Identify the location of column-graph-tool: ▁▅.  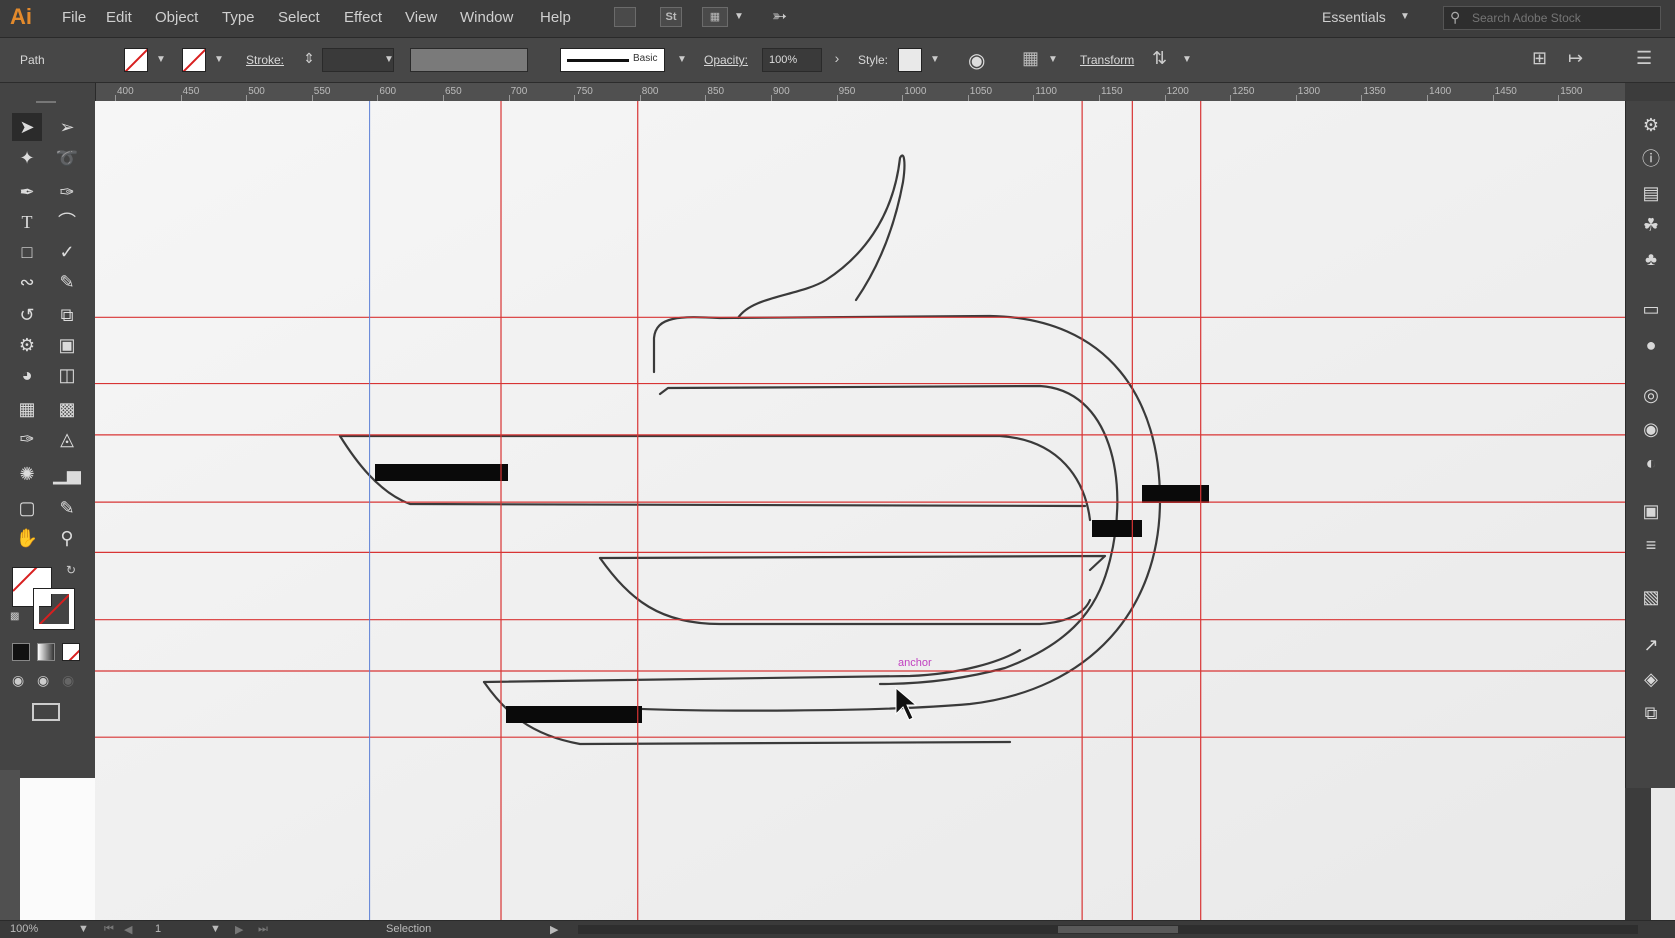
(67, 474).